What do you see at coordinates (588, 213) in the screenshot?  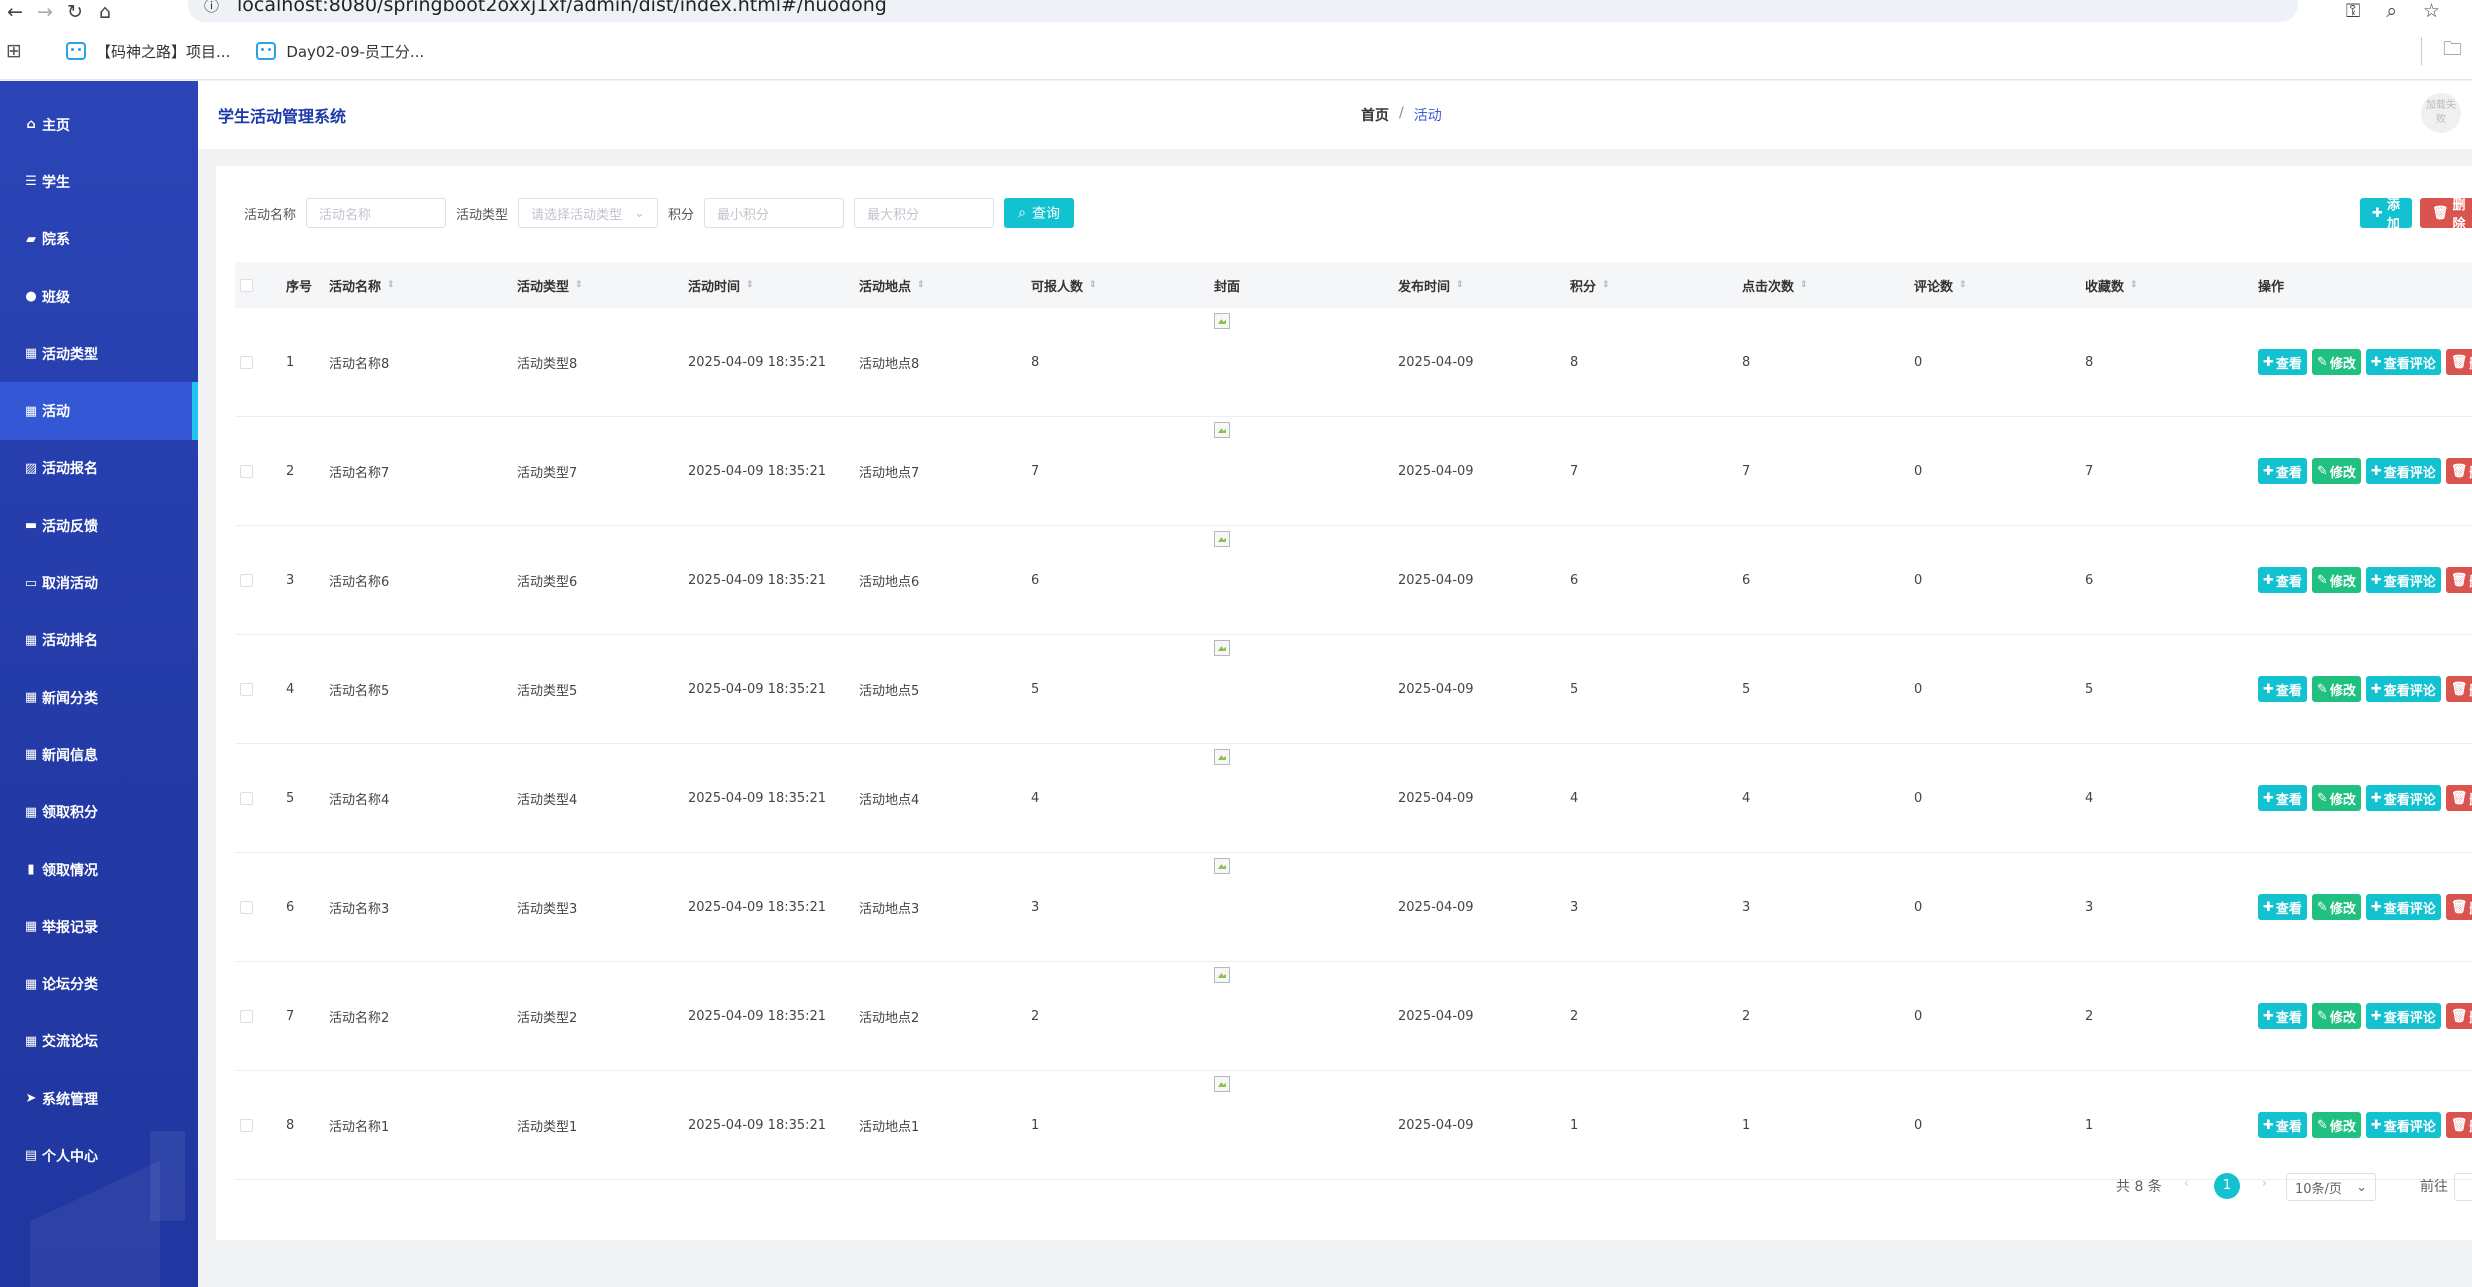 I see `type-select: 请选择活动类型 ⌄` at bounding box center [588, 213].